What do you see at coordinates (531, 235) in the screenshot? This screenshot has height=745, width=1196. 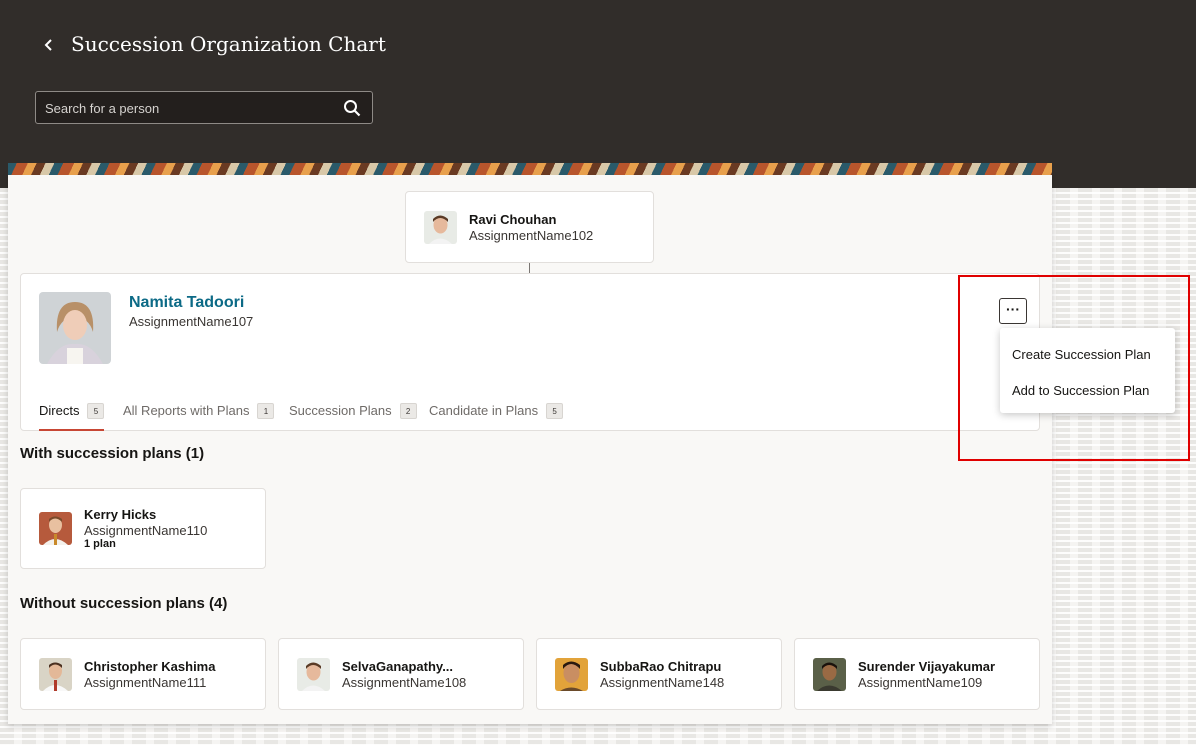 I see `manager-assignment: AssignmentName102` at bounding box center [531, 235].